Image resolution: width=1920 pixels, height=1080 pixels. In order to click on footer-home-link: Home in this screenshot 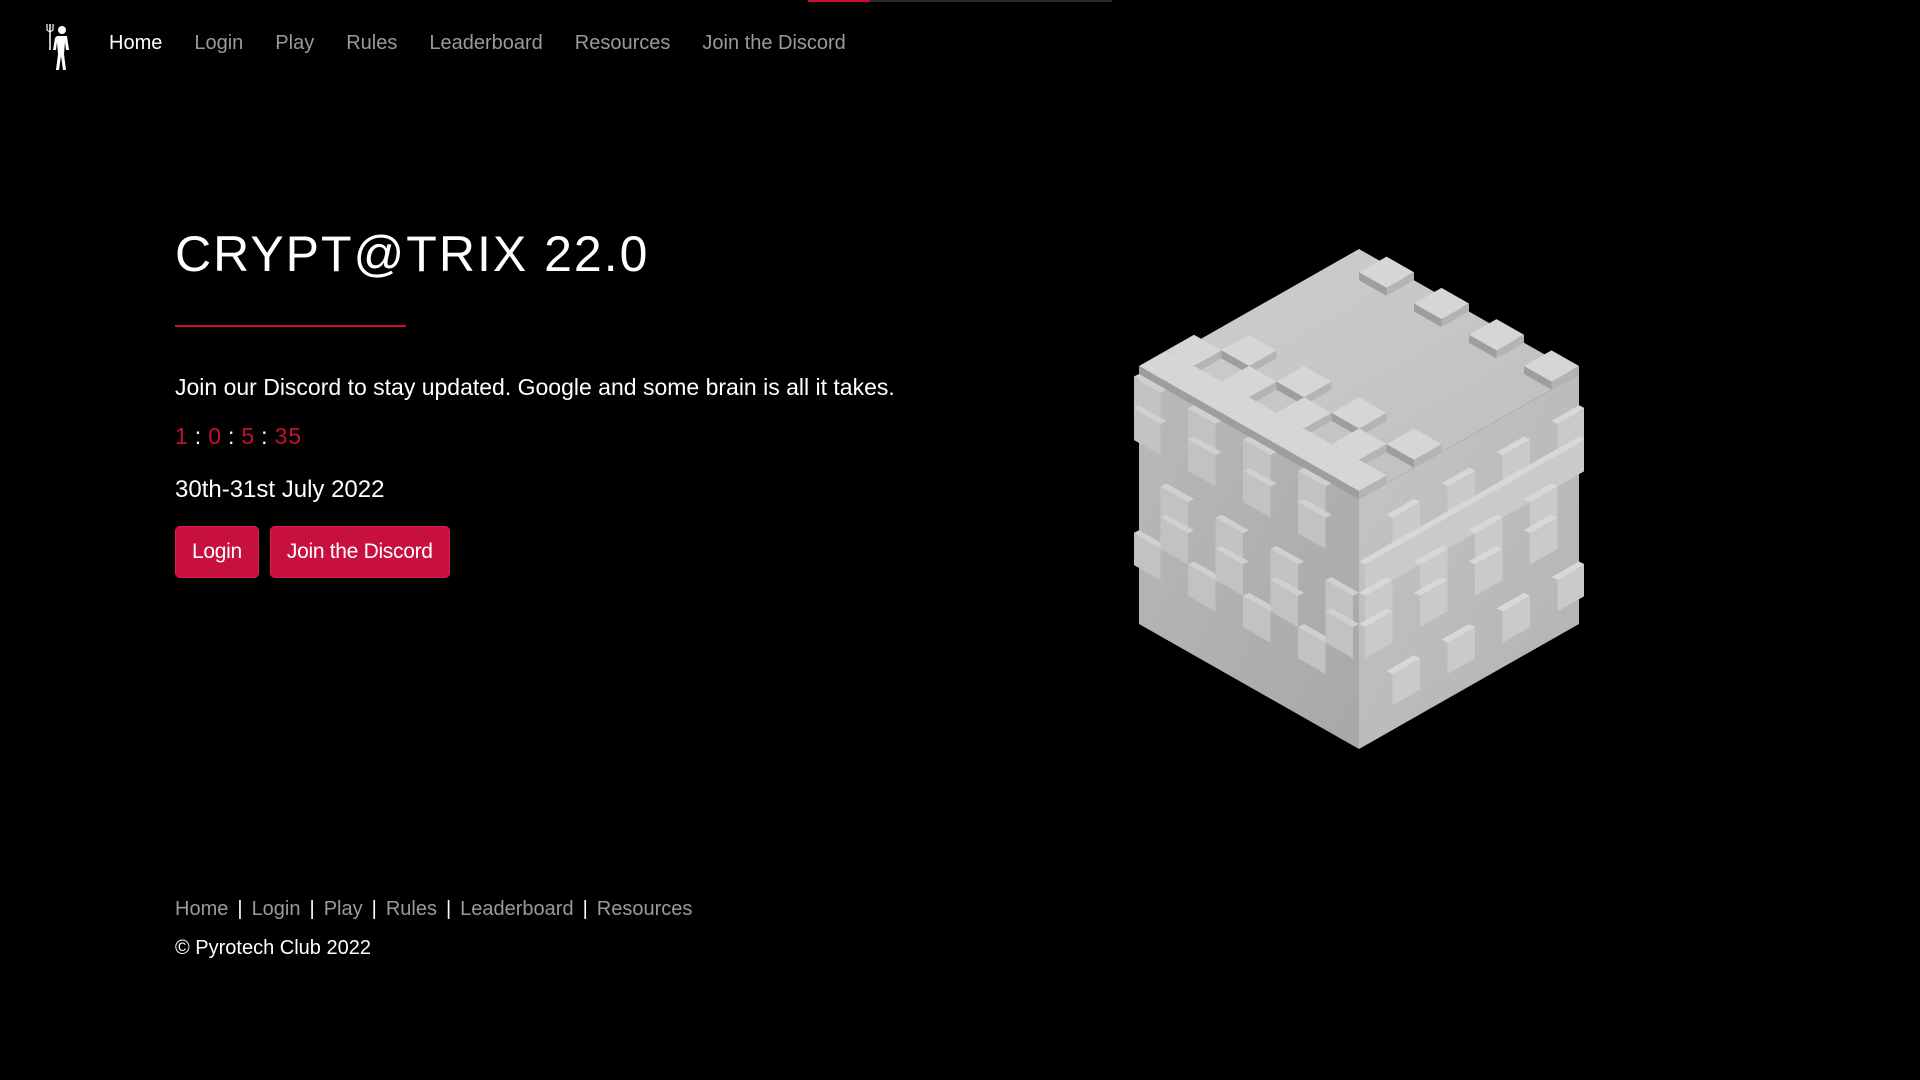, I will do `click(201, 909)`.